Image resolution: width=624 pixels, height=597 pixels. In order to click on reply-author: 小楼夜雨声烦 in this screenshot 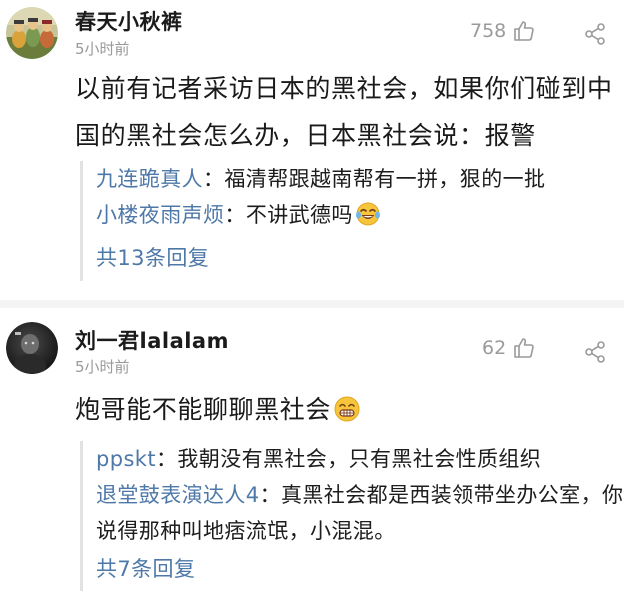, I will do `click(160, 215)`.